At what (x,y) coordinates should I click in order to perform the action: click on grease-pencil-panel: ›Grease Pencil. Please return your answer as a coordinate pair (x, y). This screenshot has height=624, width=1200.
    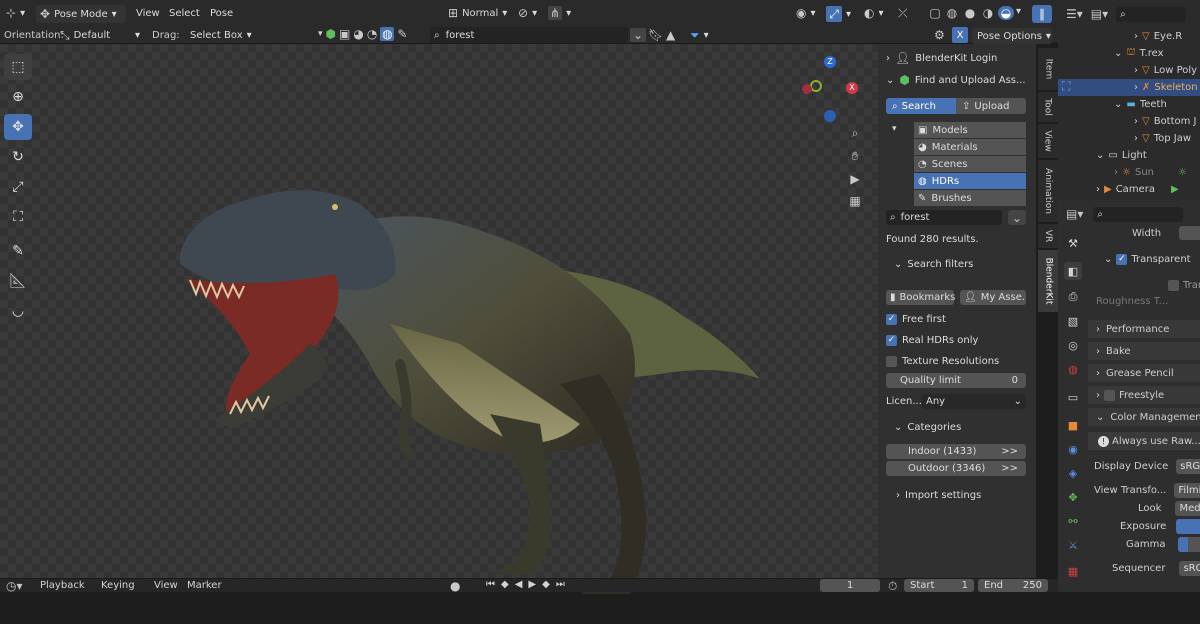
    Looking at the image, I should click on (1144, 373).